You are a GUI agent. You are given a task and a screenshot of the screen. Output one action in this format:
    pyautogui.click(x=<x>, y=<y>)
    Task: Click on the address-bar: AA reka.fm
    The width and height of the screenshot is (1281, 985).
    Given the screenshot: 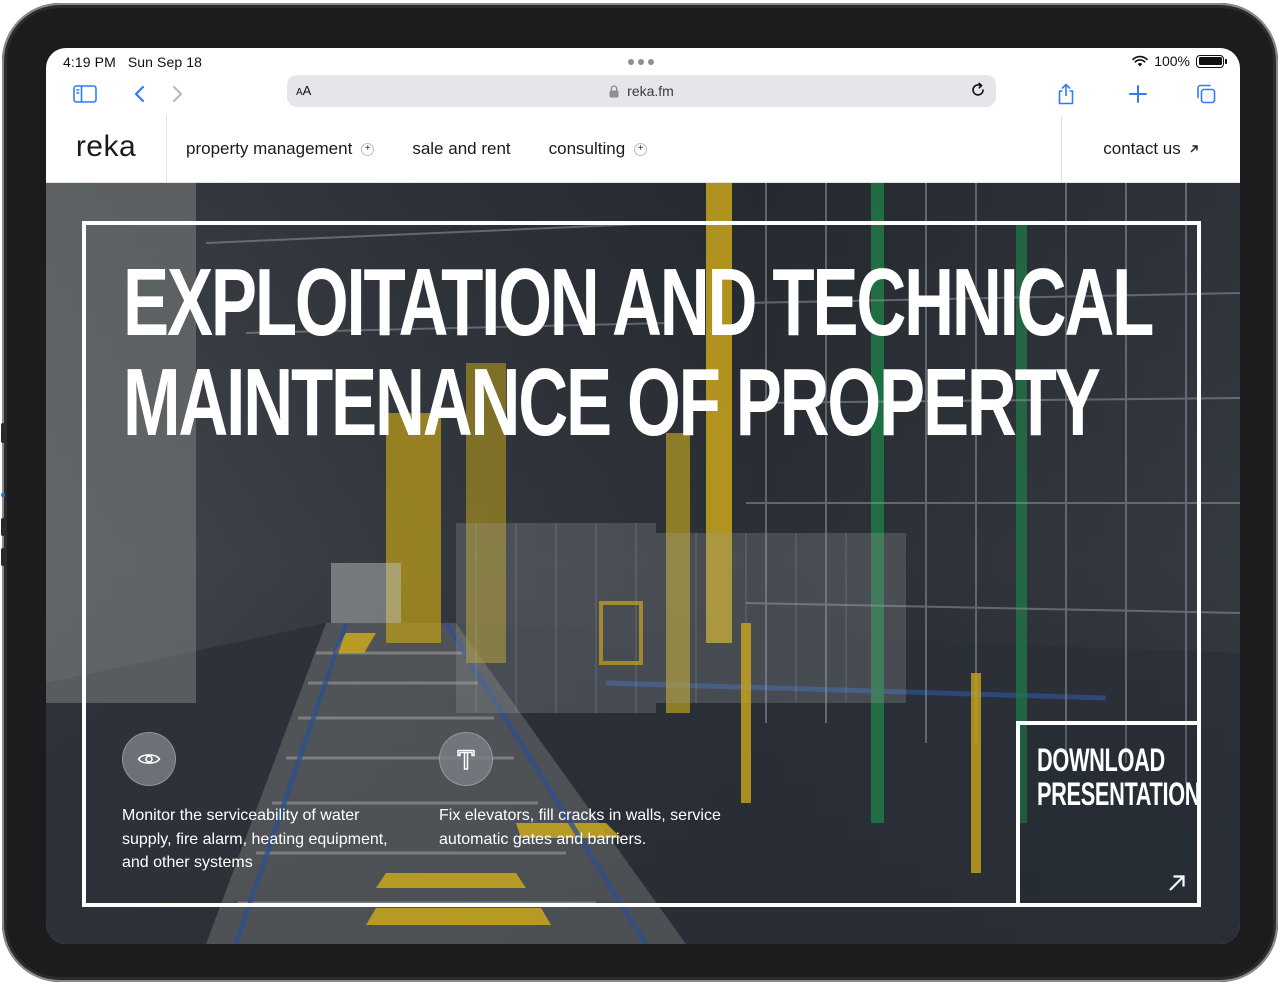 What is the action you would take?
    pyautogui.click(x=641, y=91)
    